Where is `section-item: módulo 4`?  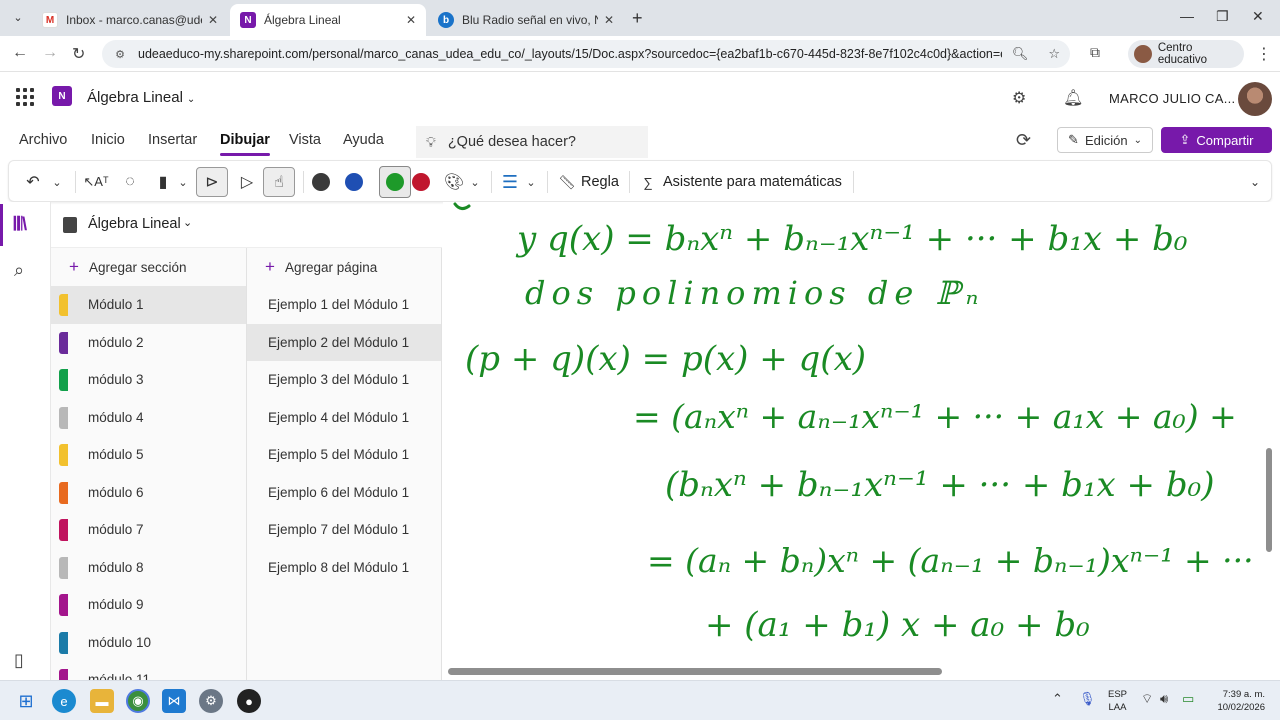
section-item: módulo 4 is located at coordinates (148, 418).